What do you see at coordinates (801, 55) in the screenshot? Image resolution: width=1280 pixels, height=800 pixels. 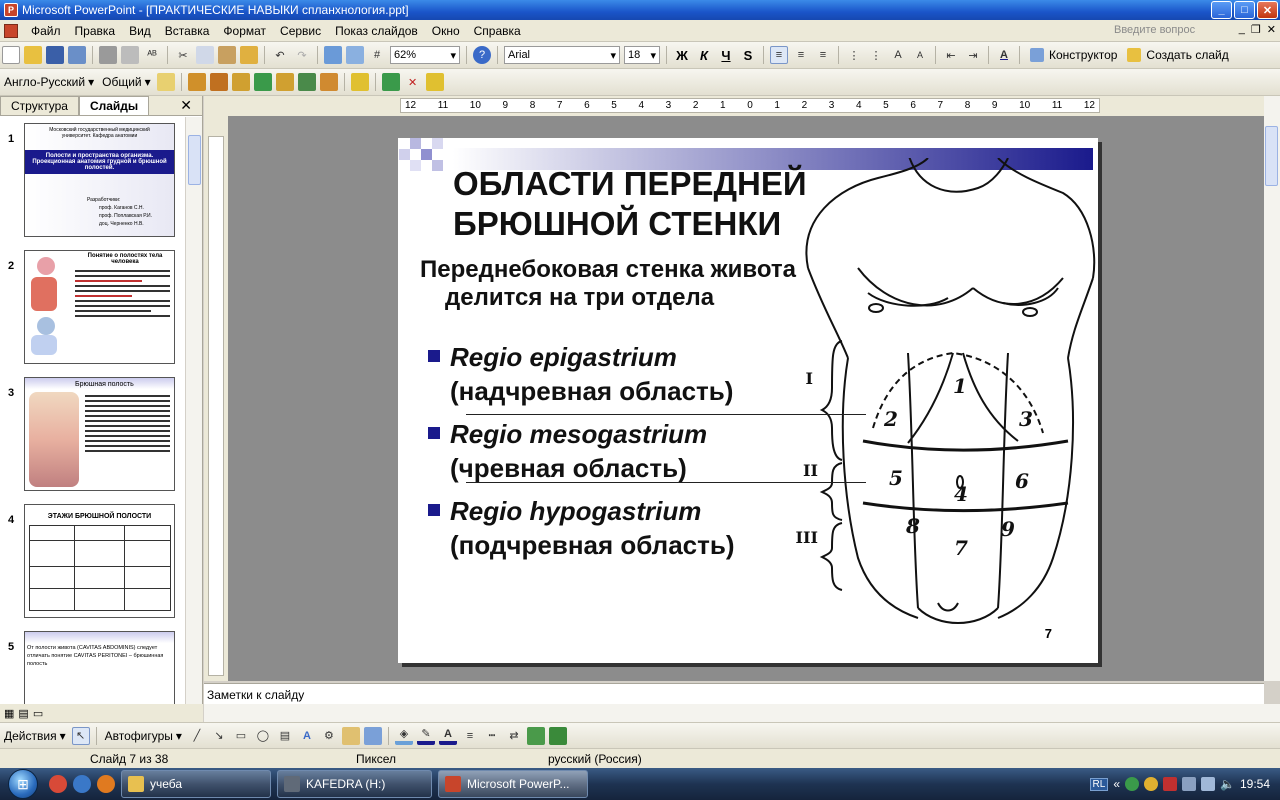 I see `align-center-icon: ≡` at bounding box center [801, 55].